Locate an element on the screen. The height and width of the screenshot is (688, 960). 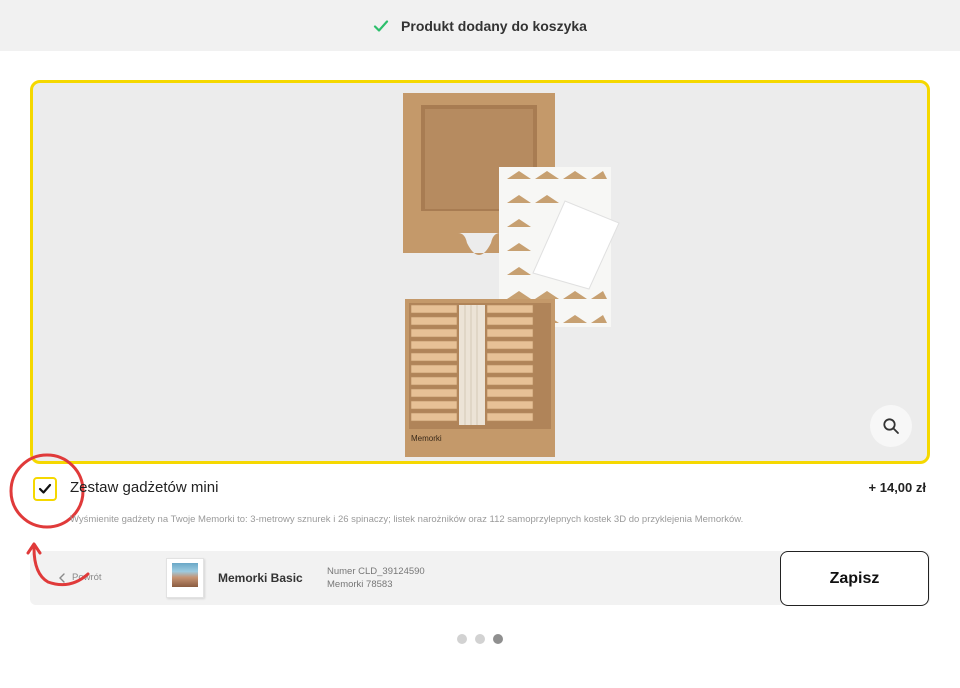
back-link: Powrót is located at coordinates (80, 577).